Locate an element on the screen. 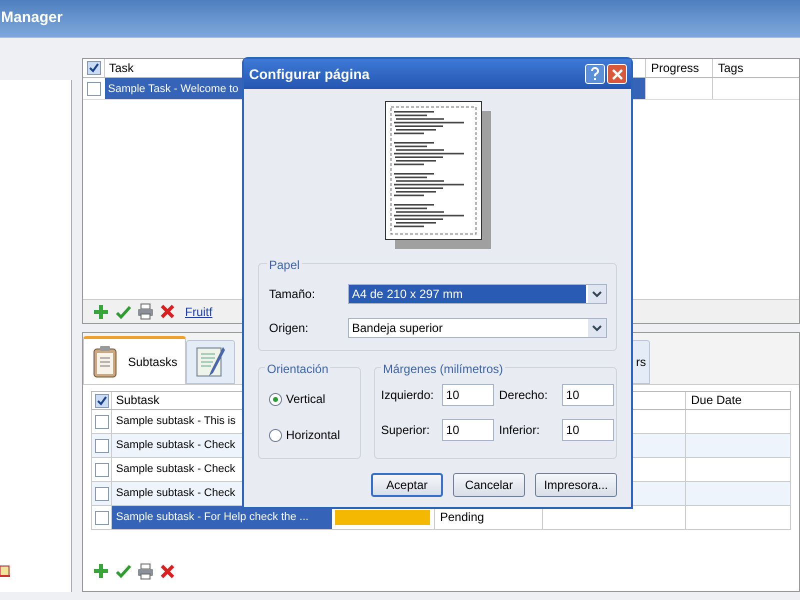 This screenshot has width=800, height=600. clipboard-icon is located at coordinates (105, 361).